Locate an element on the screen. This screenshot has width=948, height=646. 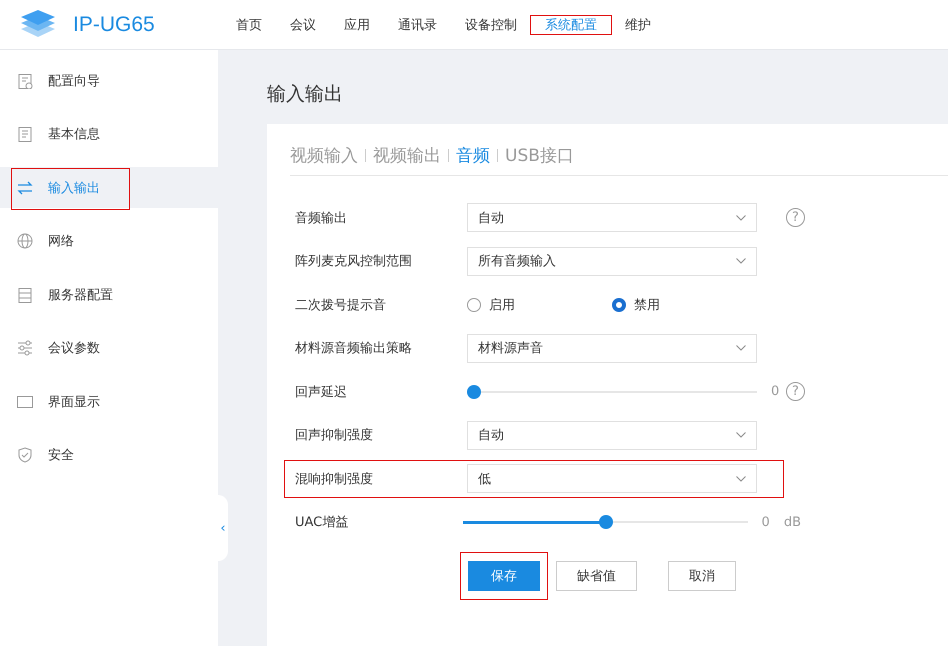
sliders-icon is located at coordinates (25, 348).